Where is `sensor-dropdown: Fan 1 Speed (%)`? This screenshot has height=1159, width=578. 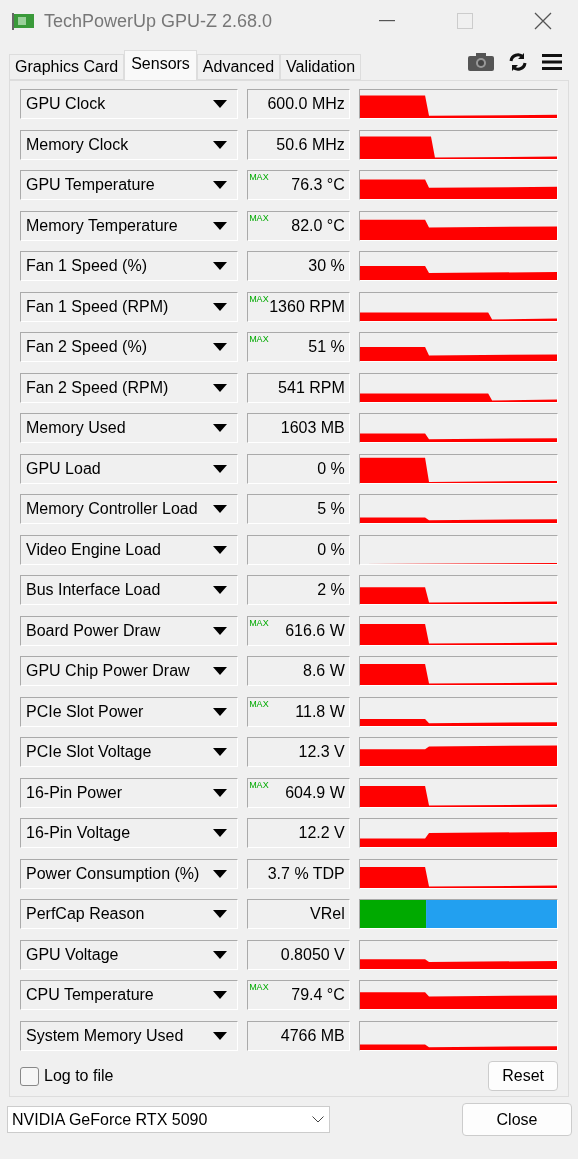
sensor-dropdown: Fan 1 Speed (%) is located at coordinates (129, 266).